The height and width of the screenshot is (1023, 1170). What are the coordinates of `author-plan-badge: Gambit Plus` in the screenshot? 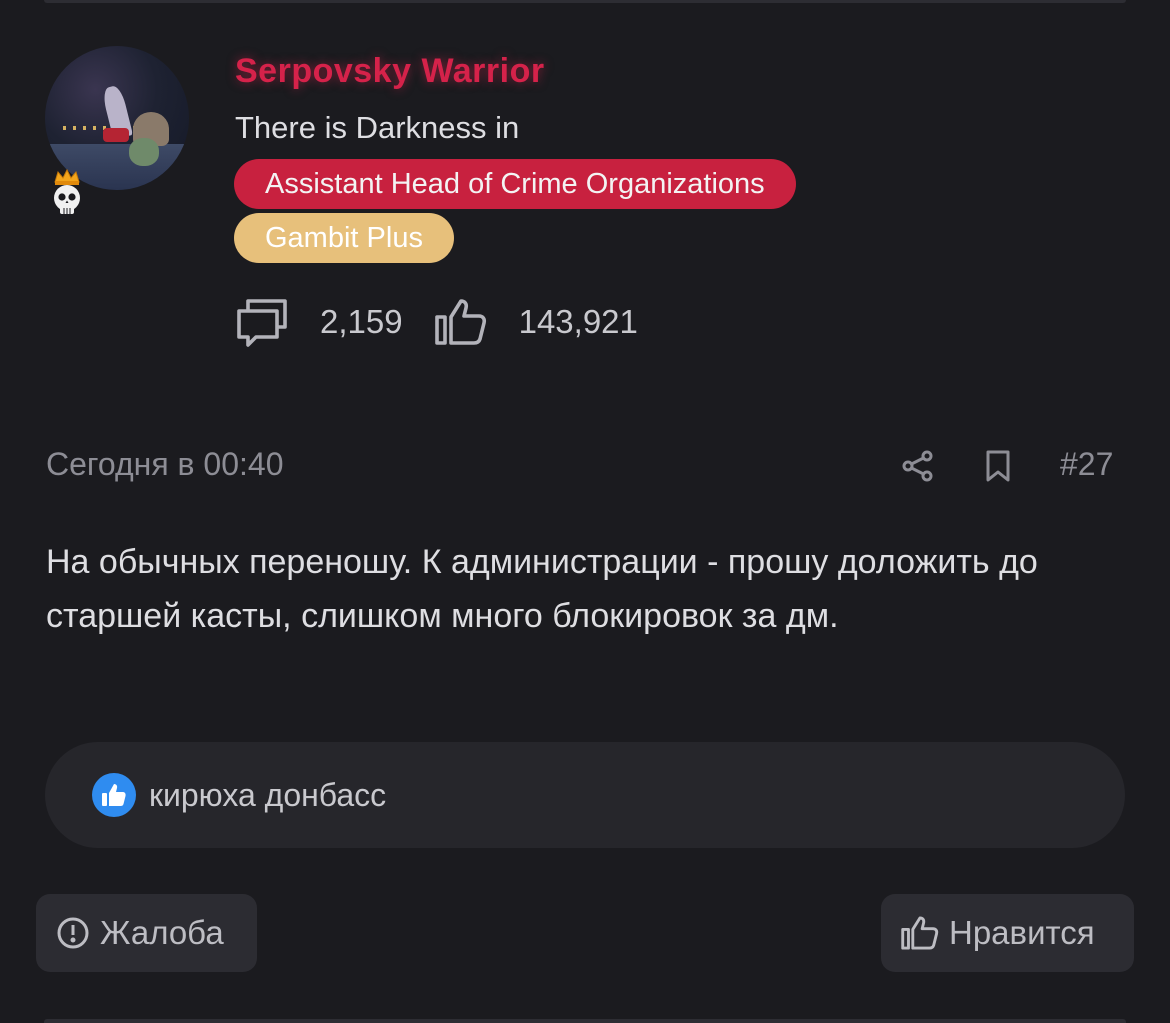 It's located at (344, 238).